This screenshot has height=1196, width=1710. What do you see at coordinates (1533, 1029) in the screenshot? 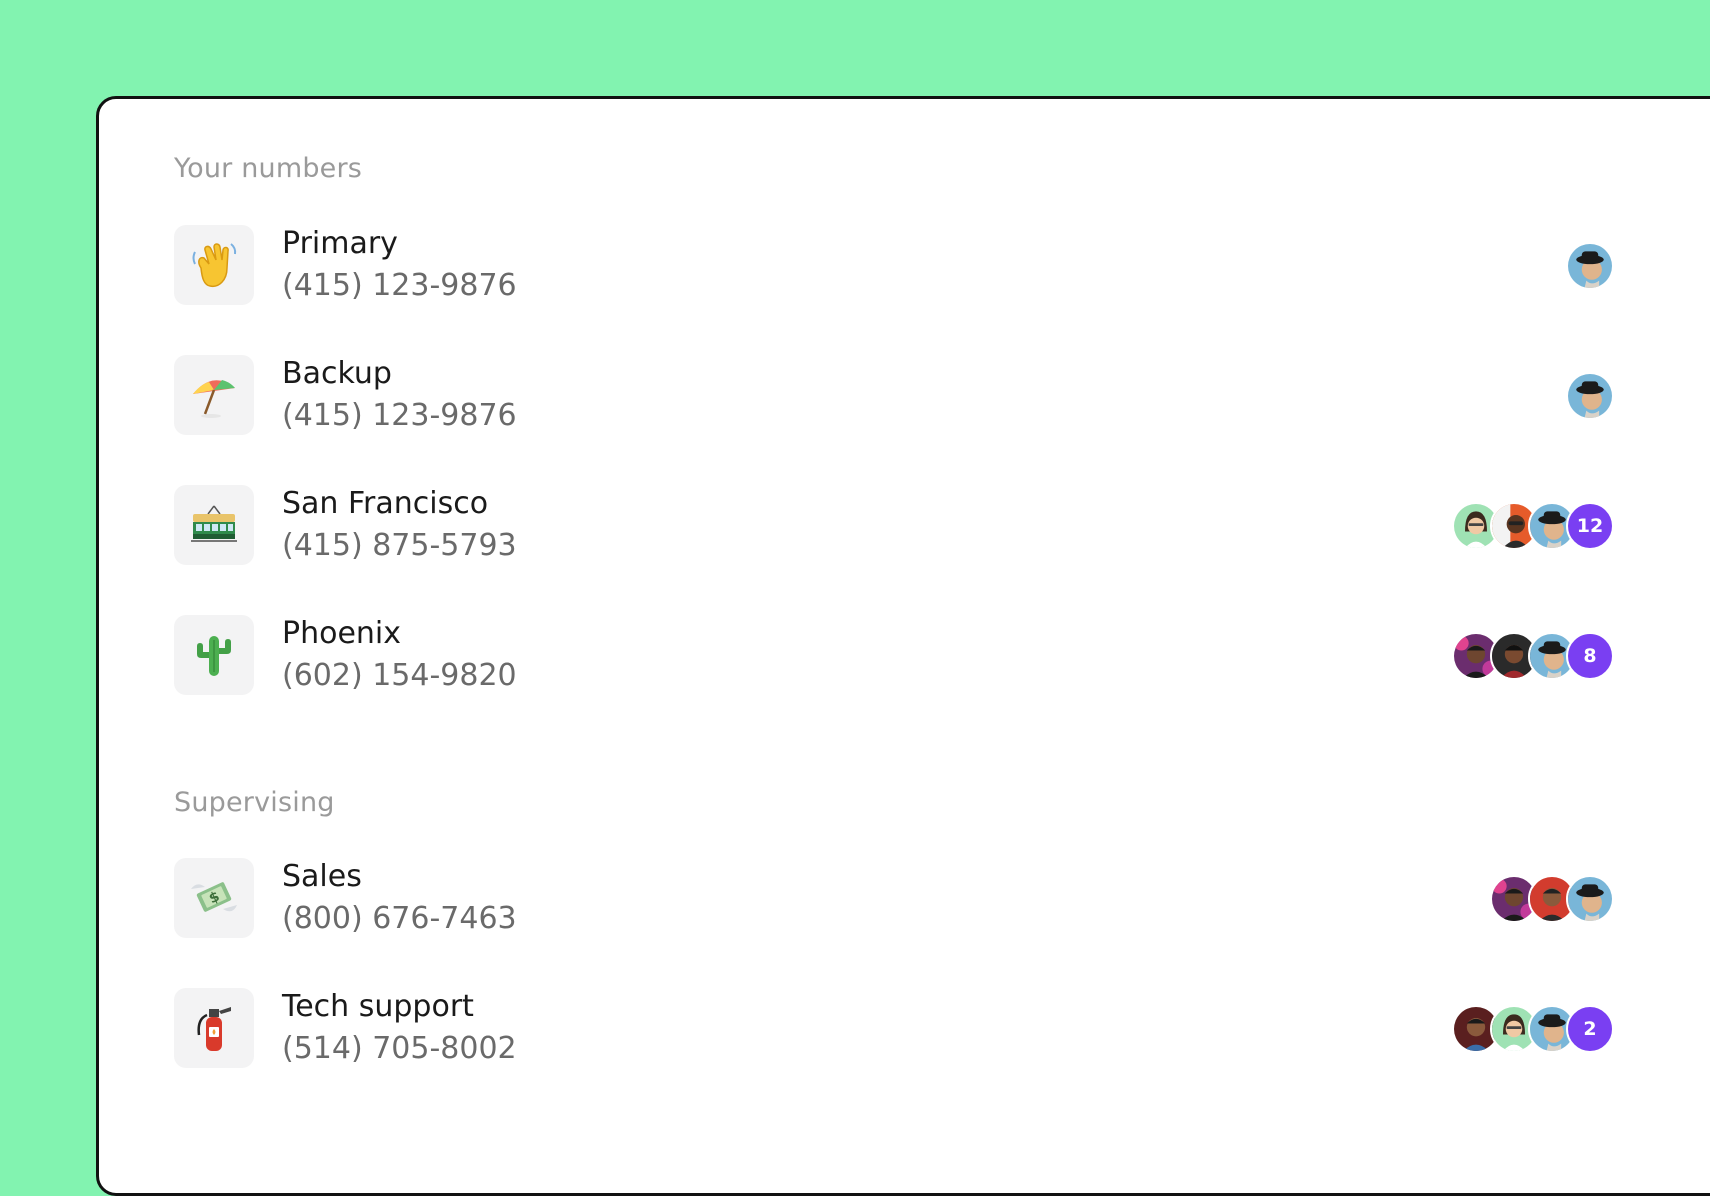
I see `member-avatars: 2` at bounding box center [1533, 1029].